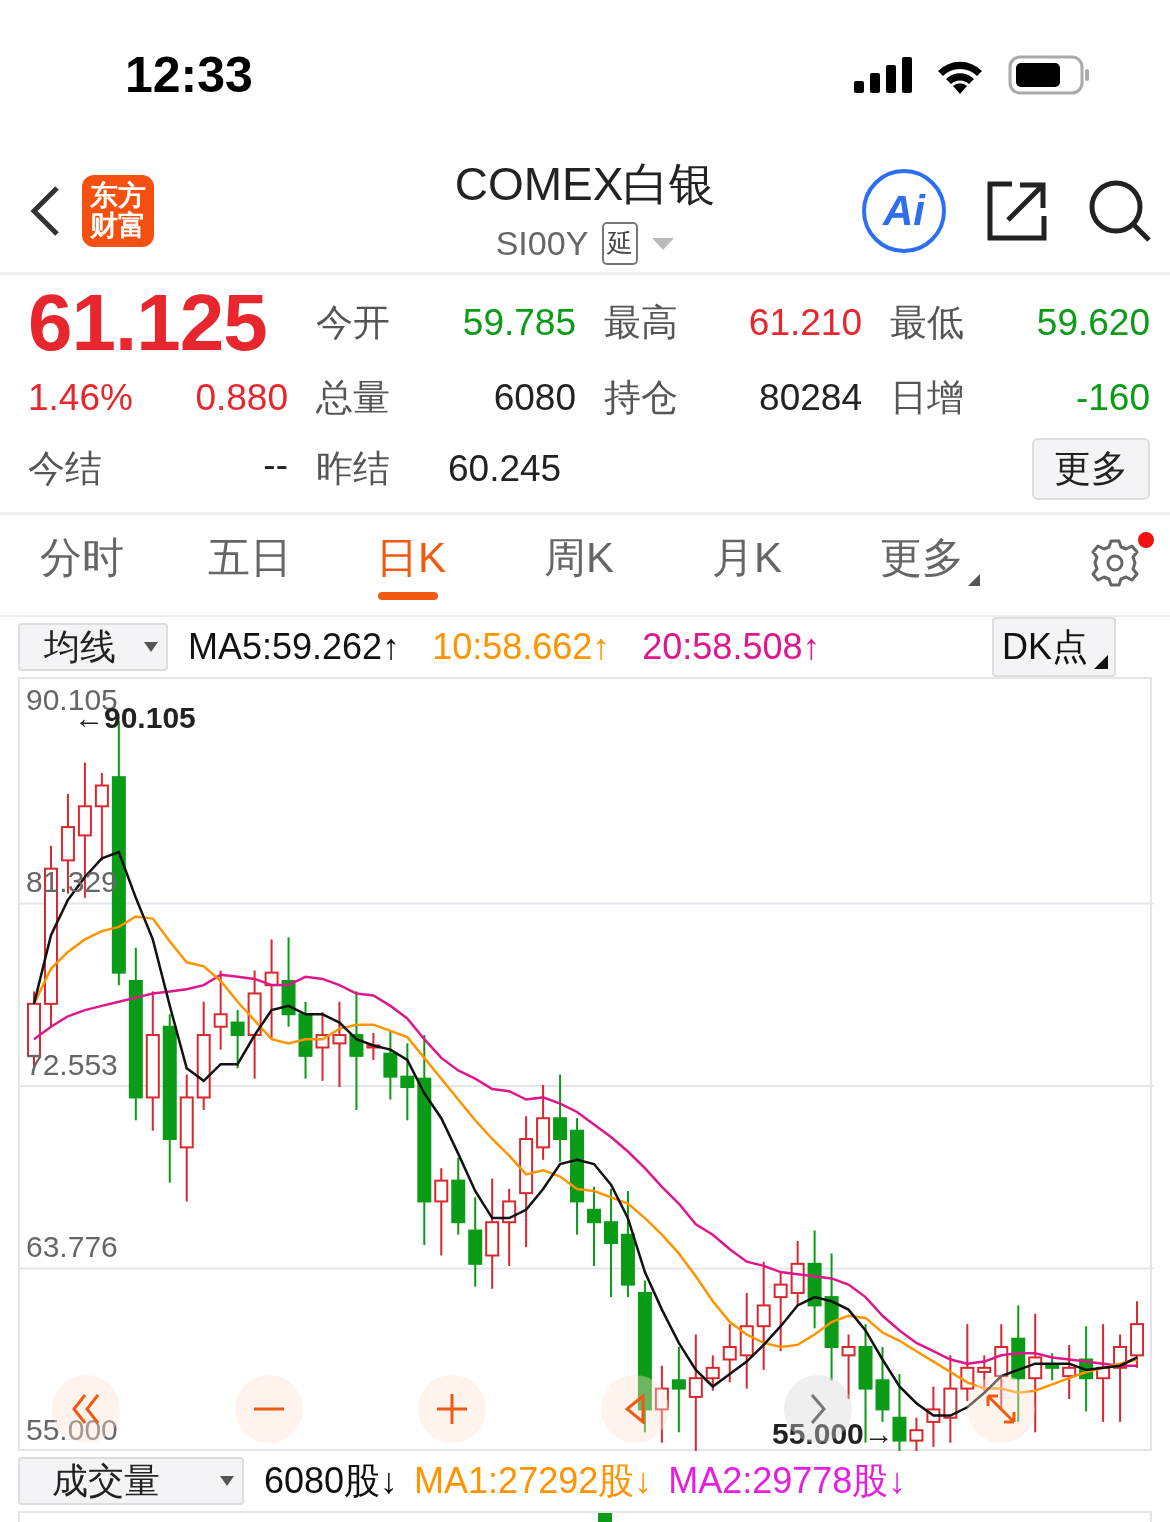  What do you see at coordinates (131, 1481) in the screenshot?
I see `indicator-selector: 成交量` at bounding box center [131, 1481].